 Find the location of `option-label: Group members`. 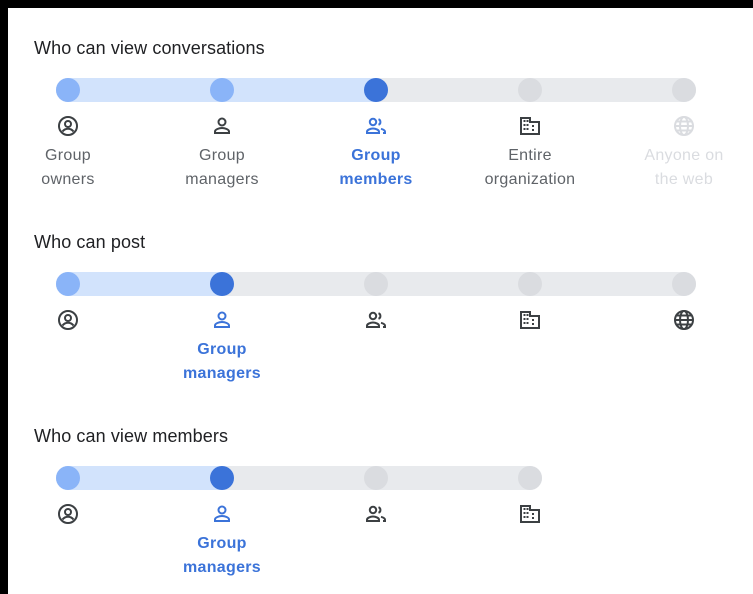

option-label: Group members is located at coordinates (376, 167).